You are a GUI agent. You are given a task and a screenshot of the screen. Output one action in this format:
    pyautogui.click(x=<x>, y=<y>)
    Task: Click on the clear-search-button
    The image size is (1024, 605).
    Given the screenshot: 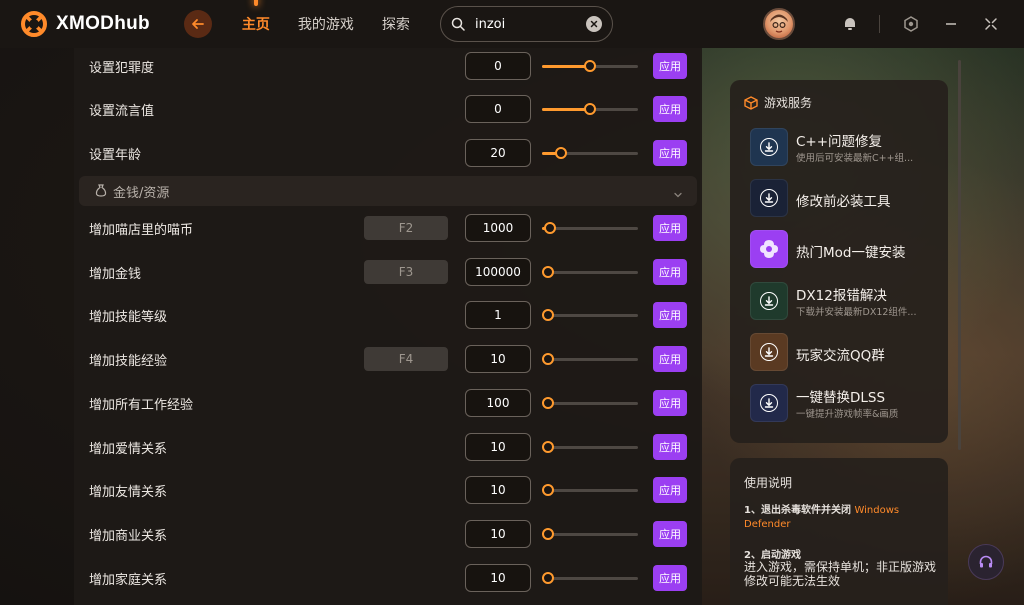 What is the action you would take?
    pyautogui.click(x=594, y=24)
    